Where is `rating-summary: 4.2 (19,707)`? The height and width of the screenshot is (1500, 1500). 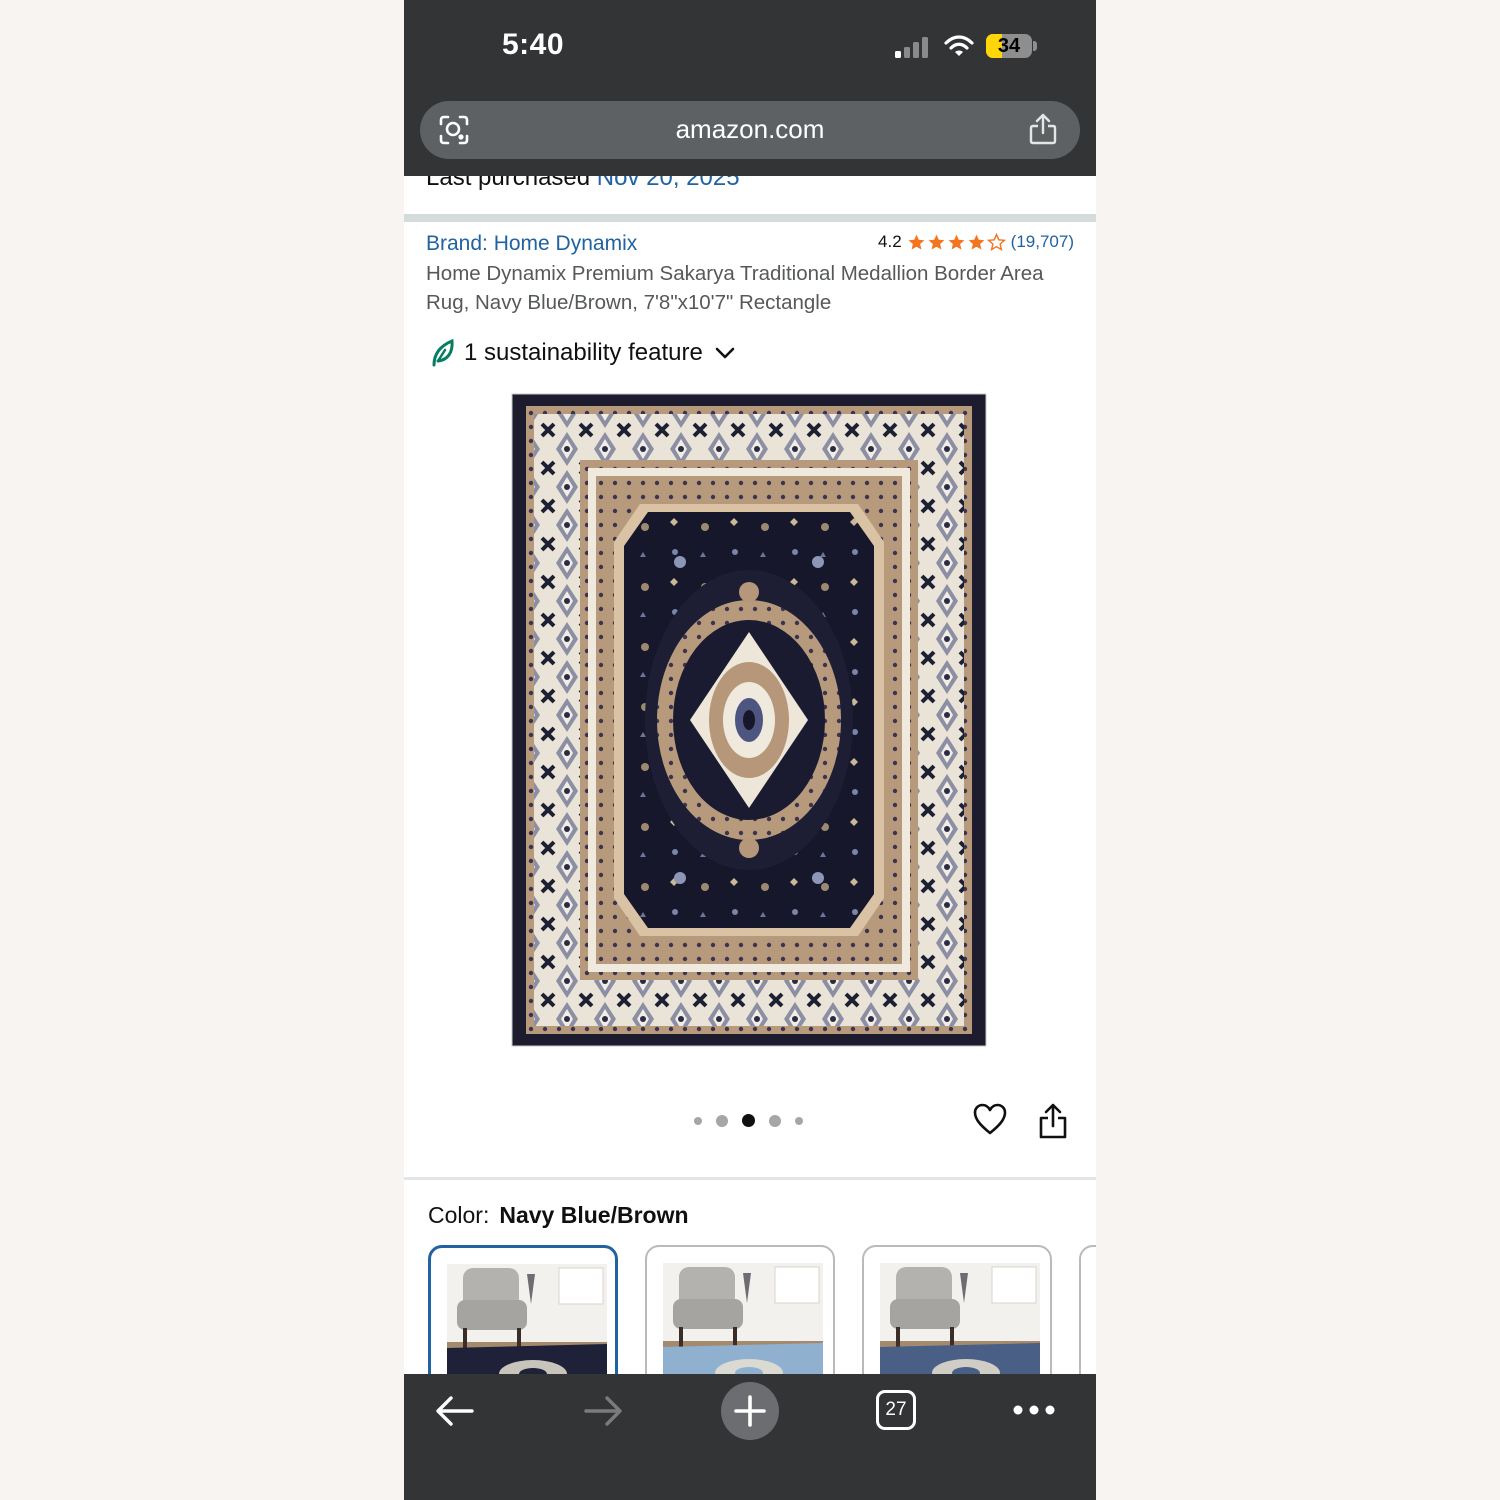 rating-summary: 4.2 (19,707) is located at coordinates (976, 242).